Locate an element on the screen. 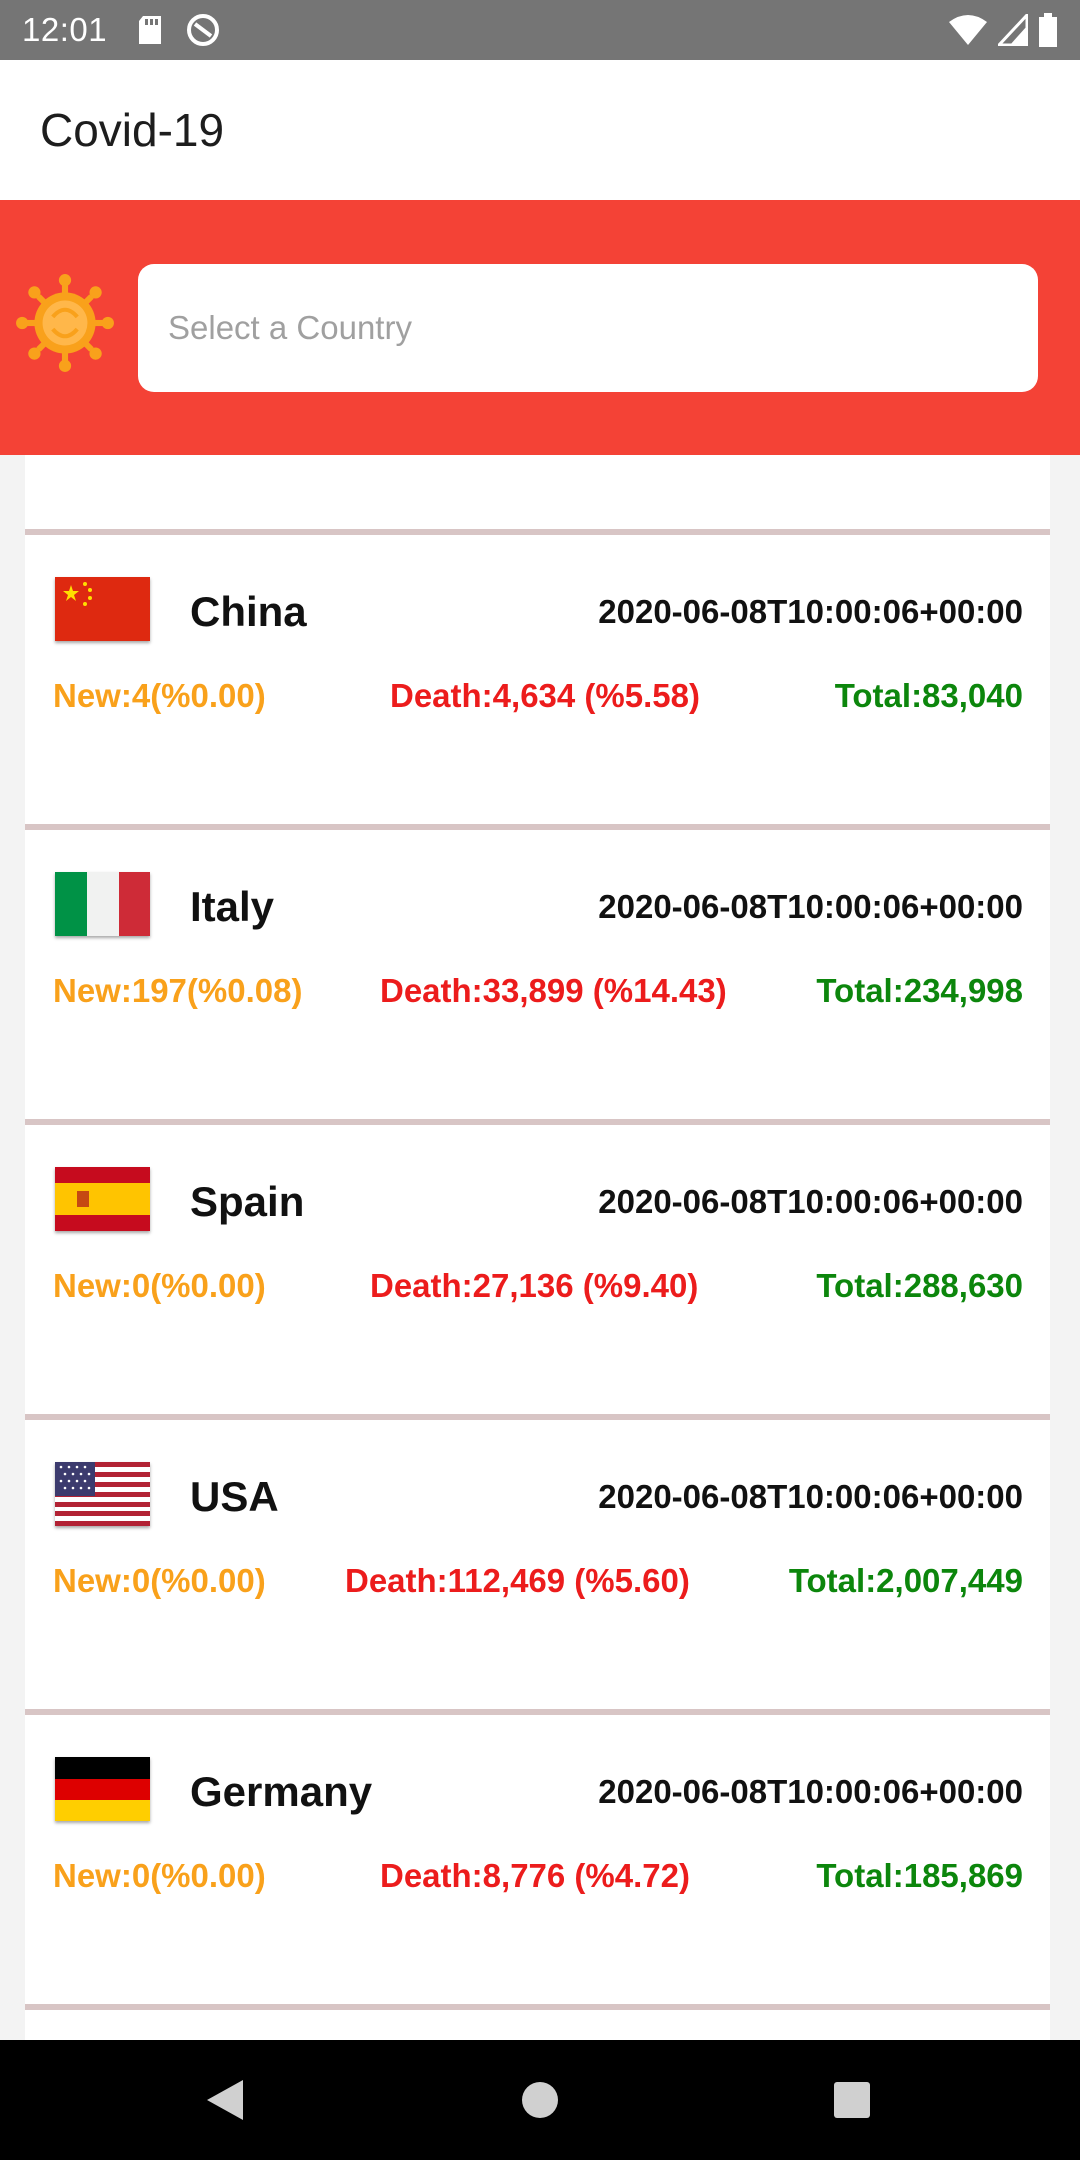  total-cases: Total:288,630 is located at coordinates (919, 1285).